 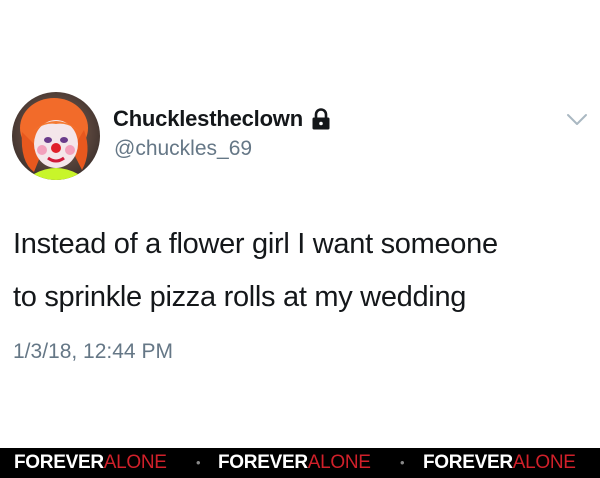 I want to click on tweet-text-line: Instead of a flower girl I want someone, so click(x=255, y=244).